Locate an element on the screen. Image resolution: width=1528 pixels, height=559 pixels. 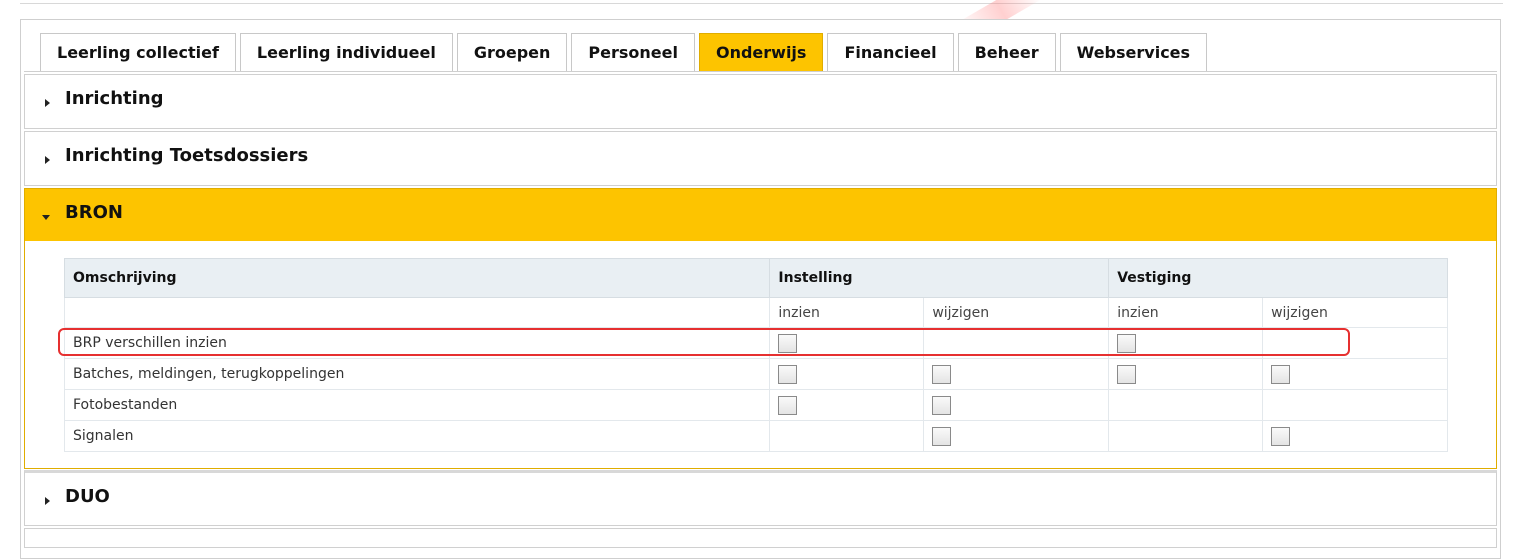
section-inrichting-header: Inrichting is located at coordinates (760, 101).